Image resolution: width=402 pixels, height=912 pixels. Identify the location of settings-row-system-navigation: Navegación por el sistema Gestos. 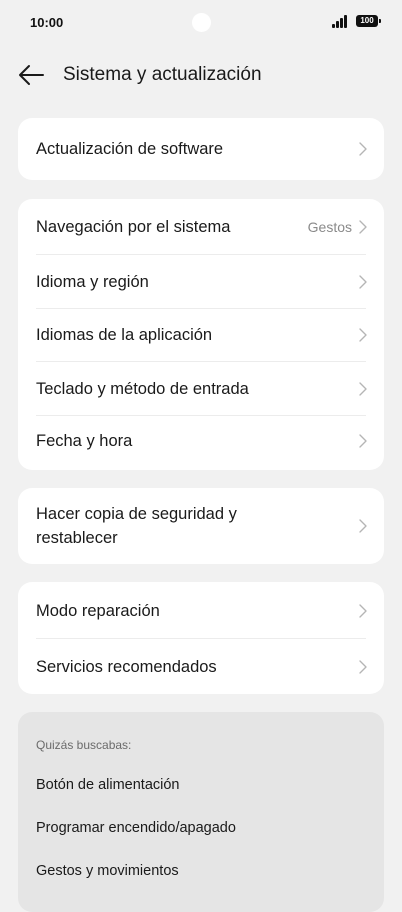
(201, 227).